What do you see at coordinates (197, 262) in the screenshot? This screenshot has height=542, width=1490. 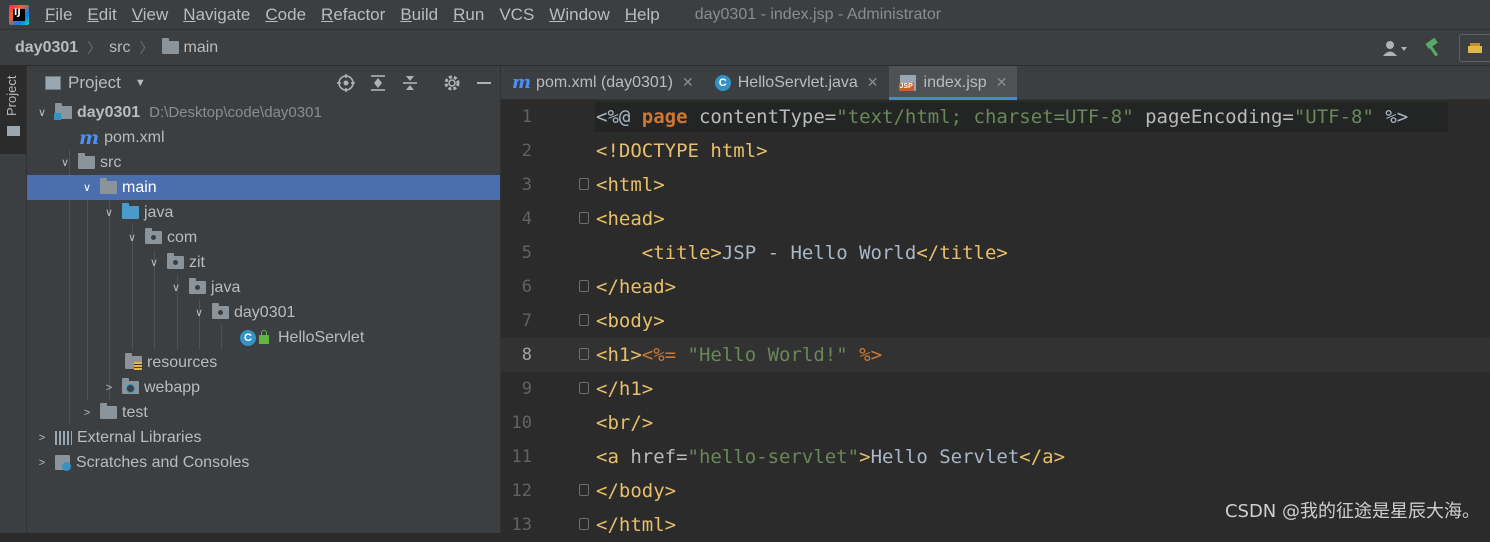 I see `tree-item-label: zit` at bounding box center [197, 262].